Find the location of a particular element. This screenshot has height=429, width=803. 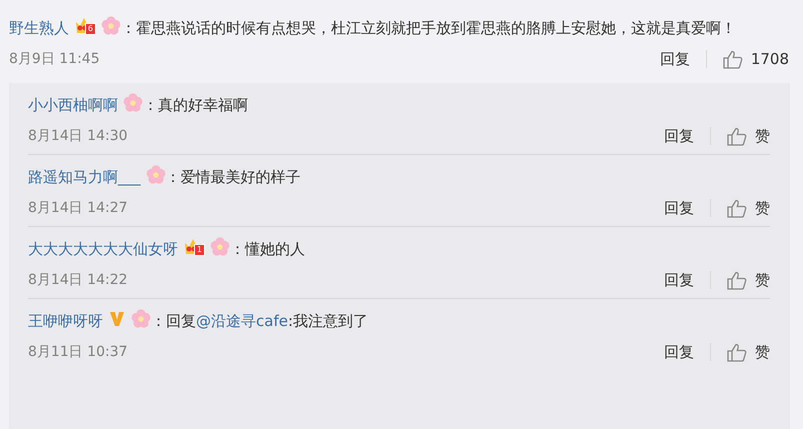

reply-prefix: 回复 is located at coordinates (181, 321).